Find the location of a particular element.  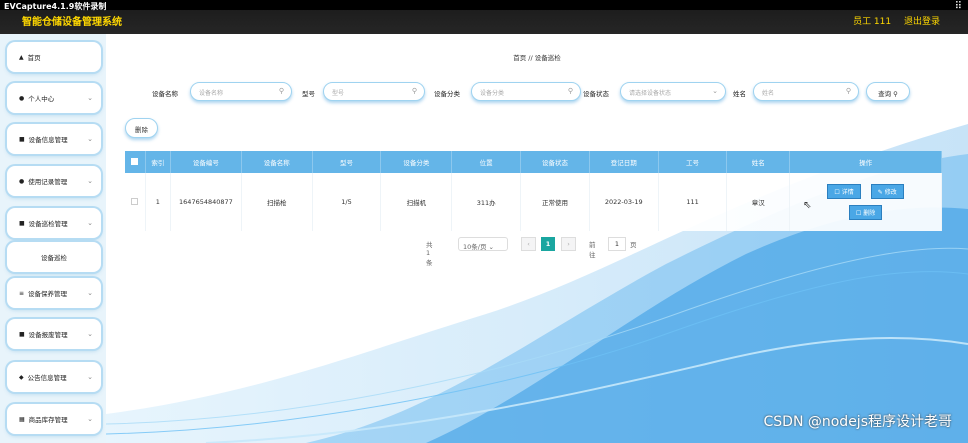

category-search-input: 设备分类 ⚲ is located at coordinates (526, 91).